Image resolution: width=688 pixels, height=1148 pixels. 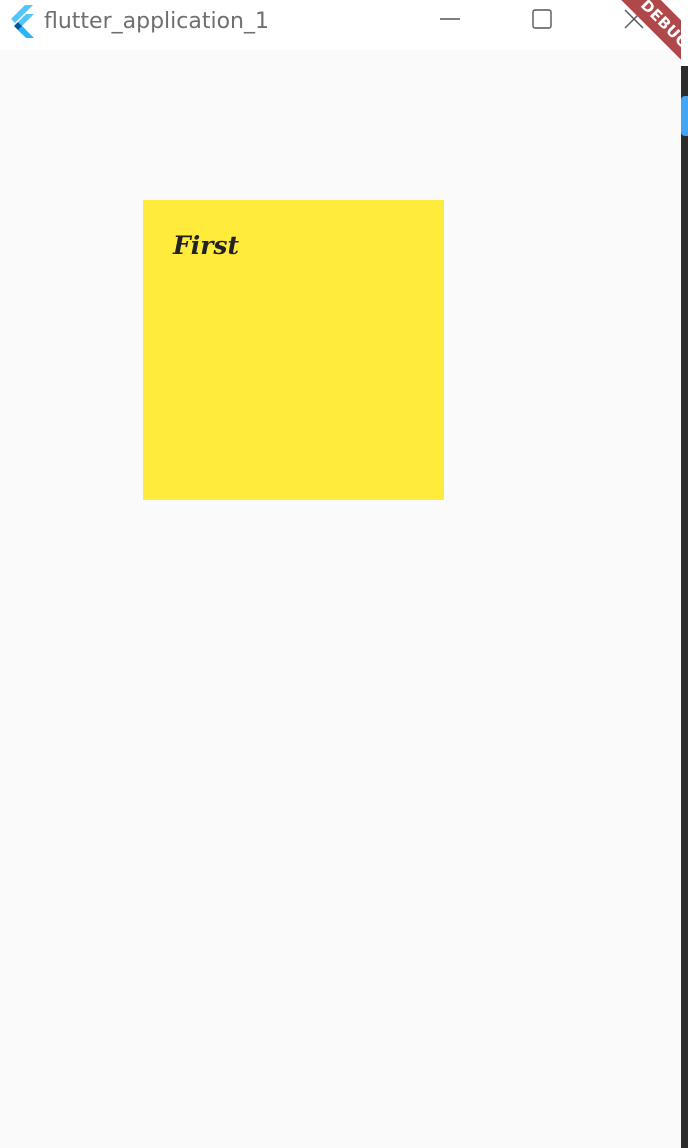 What do you see at coordinates (684, 574) in the screenshot?
I see `background-edge` at bounding box center [684, 574].